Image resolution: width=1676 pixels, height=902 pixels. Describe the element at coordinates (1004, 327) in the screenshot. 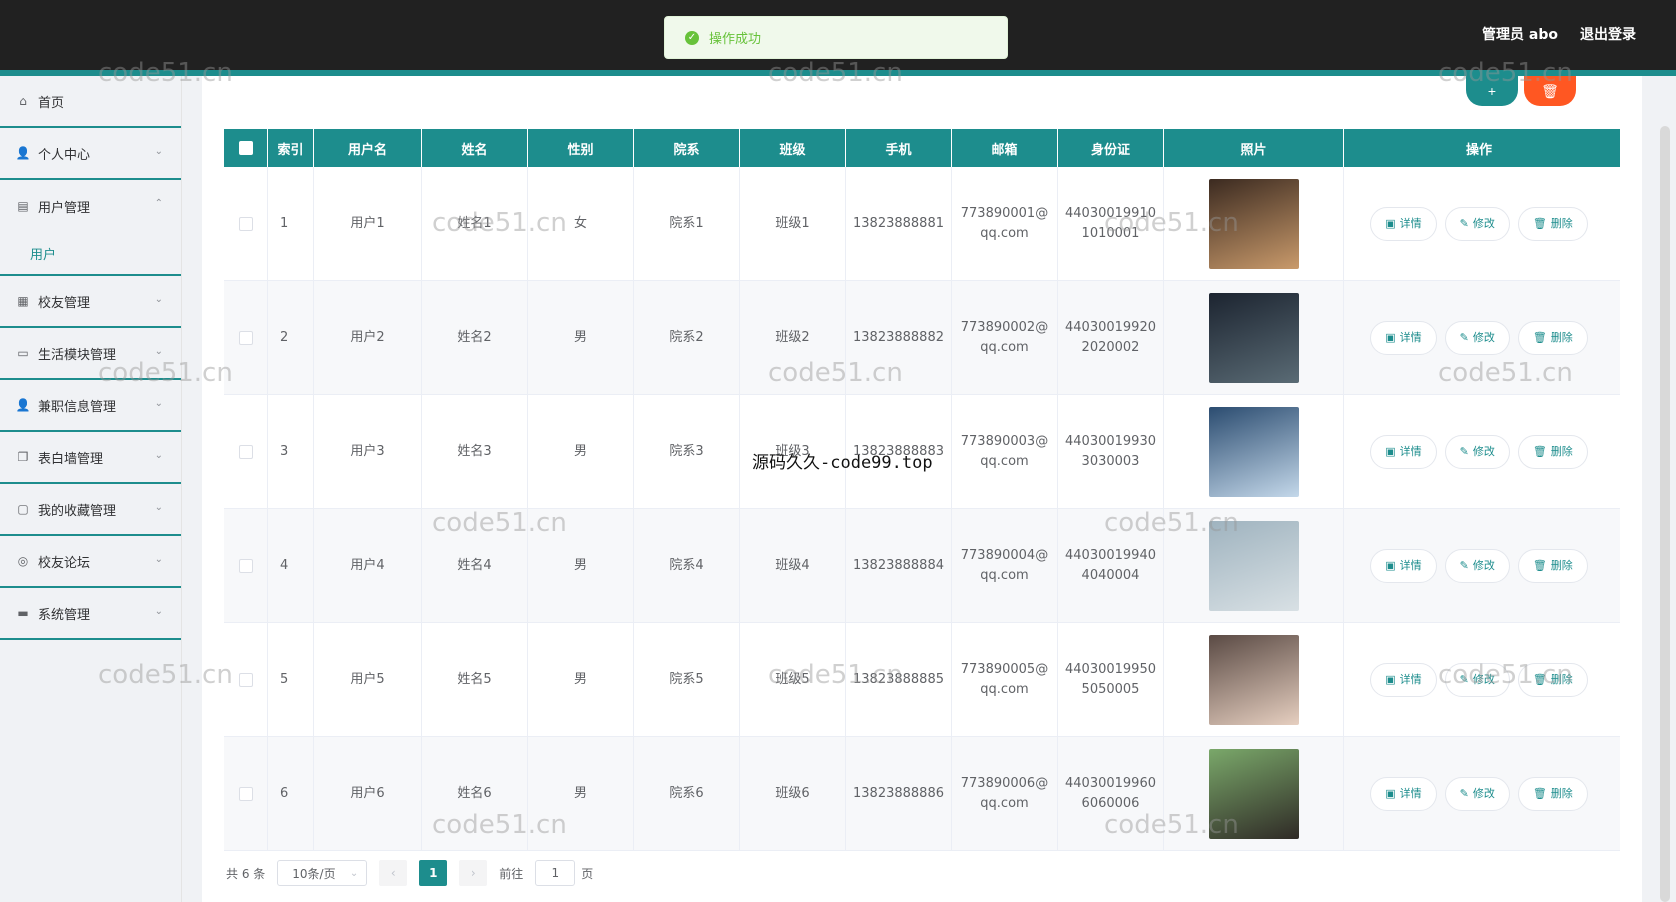

I see `email-line: 773890002@` at that location.